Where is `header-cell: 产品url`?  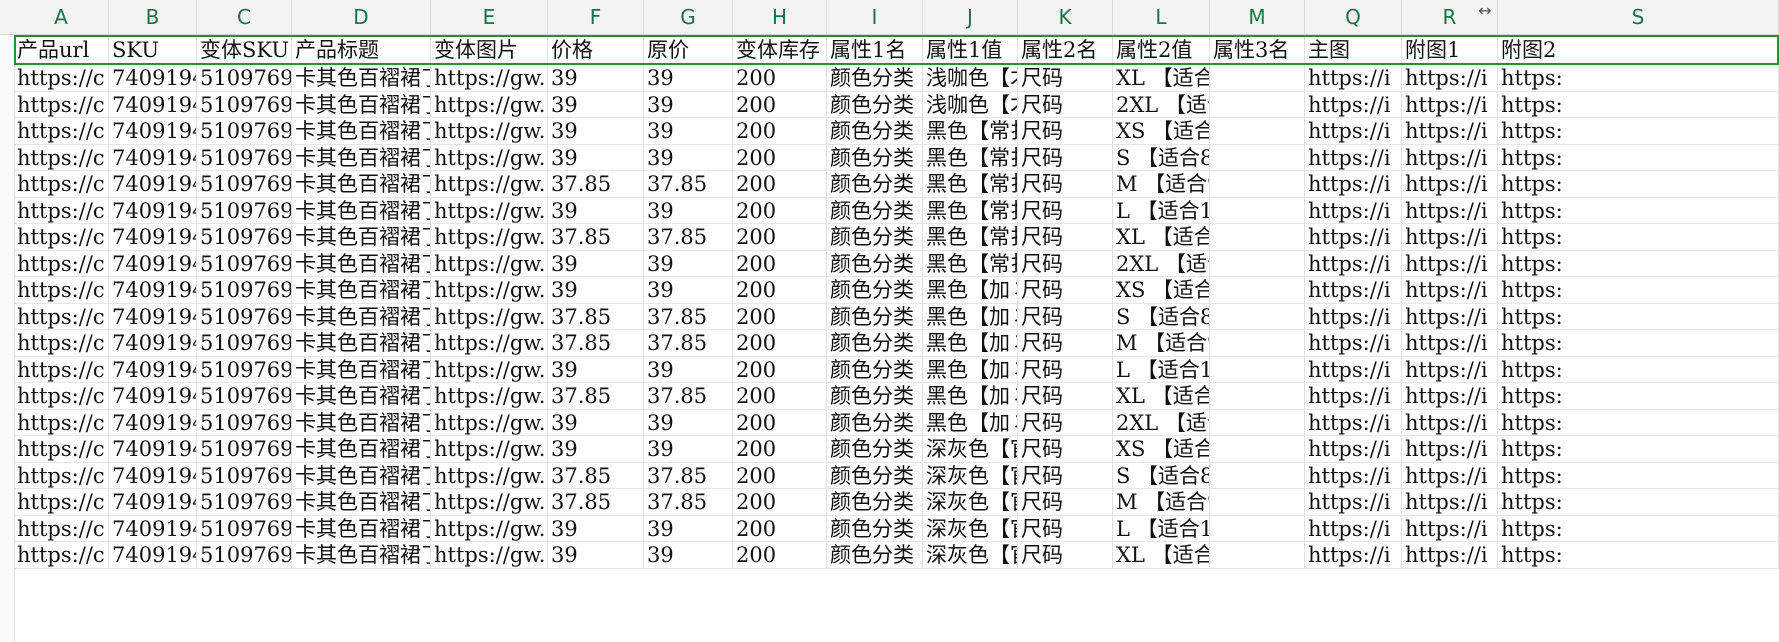
header-cell: 产品url is located at coordinates (61, 50).